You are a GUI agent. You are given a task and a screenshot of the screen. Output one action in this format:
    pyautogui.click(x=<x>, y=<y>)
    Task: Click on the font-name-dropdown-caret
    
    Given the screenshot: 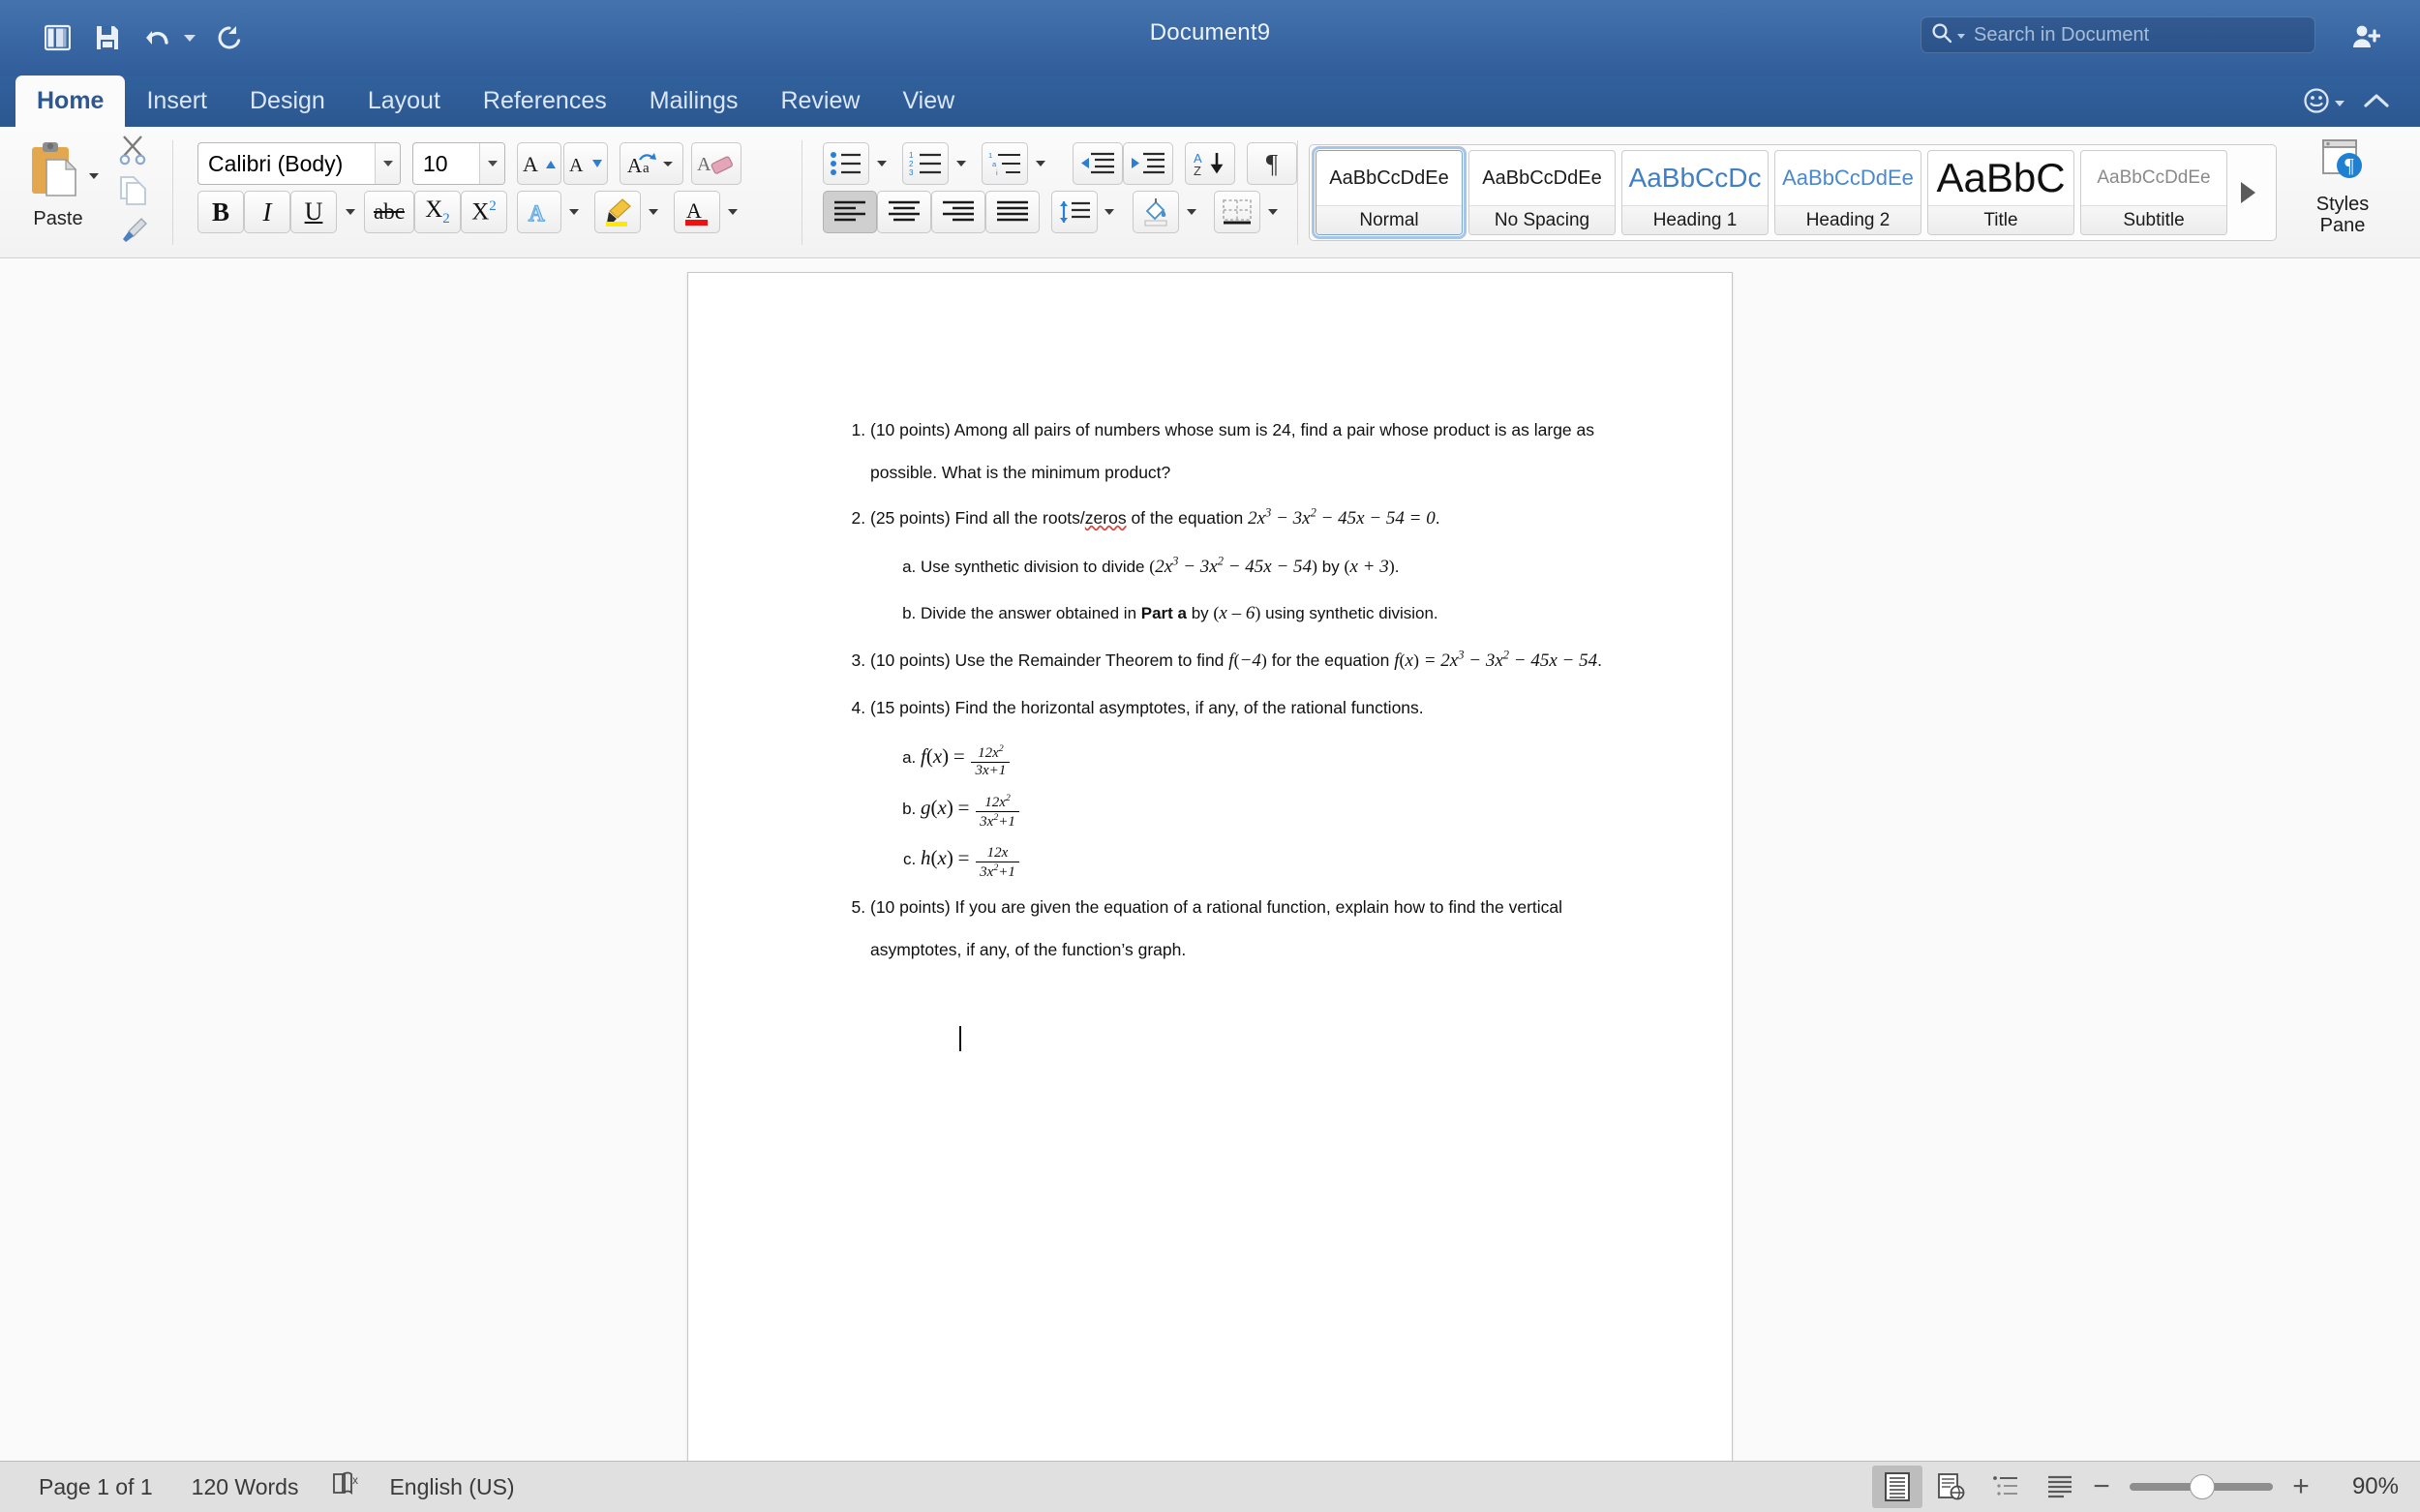 What is the action you would take?
    pyautogui.click(x=387, y=163)
    